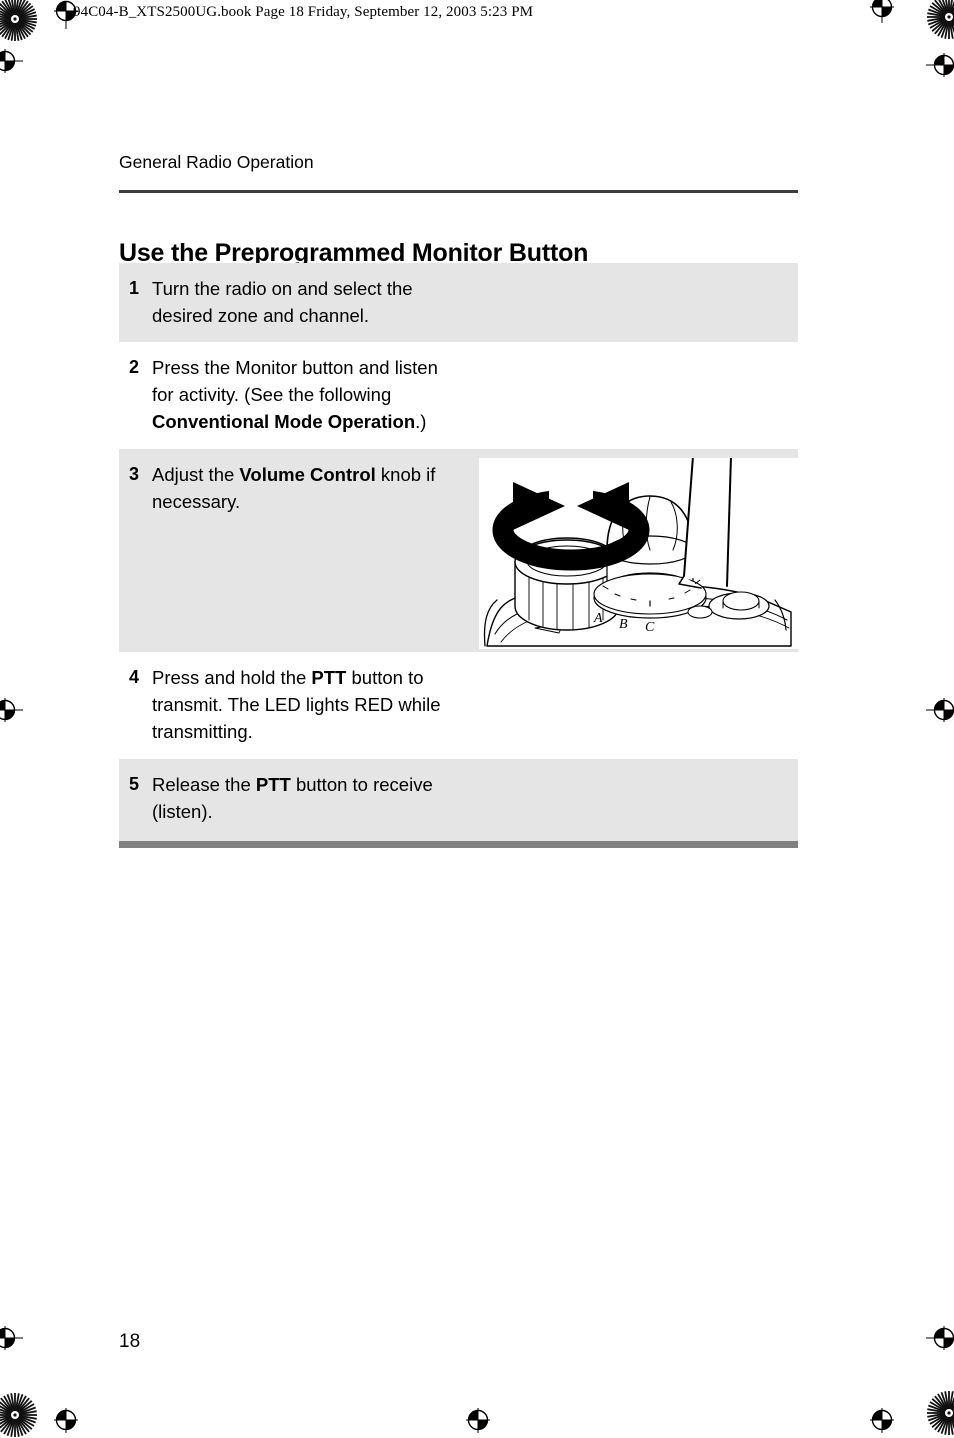 This screenshot has width=954, height=1438. Describe the element at coordinates (134, 474) in the screenshot. I see `step-number: 3` at that location.